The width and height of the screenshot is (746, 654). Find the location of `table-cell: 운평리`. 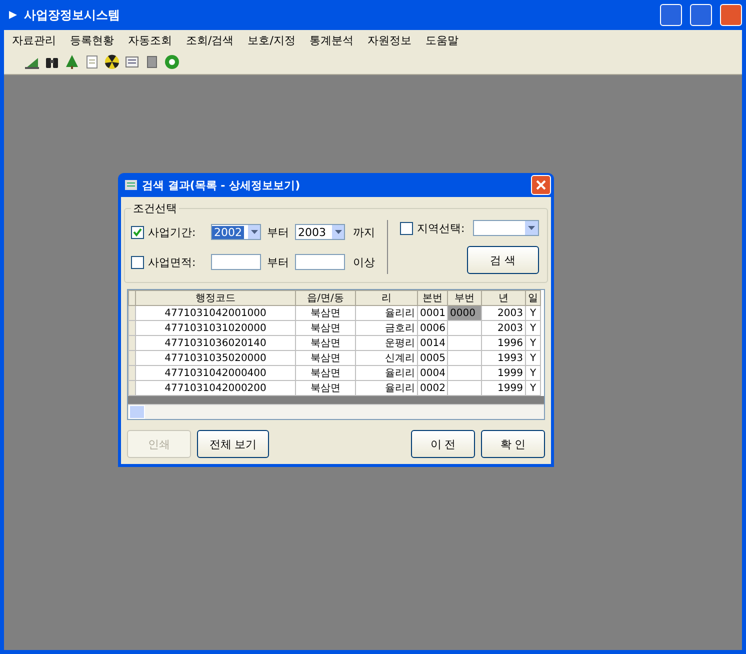

table-cell: 운평리 is located at coordinates (387, 343).